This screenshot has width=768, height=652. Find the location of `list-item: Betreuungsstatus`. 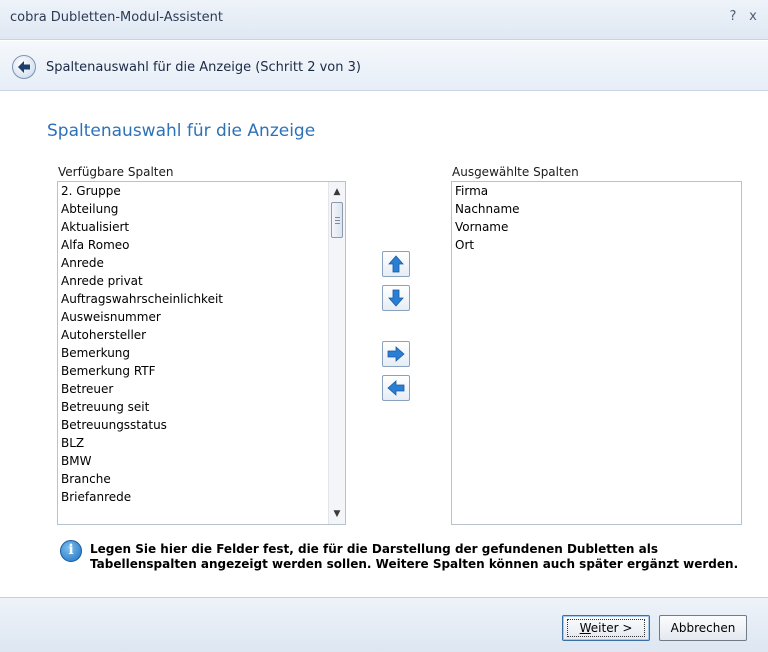

list-item: Betreuungsstatus is located at coordinates (201, 425).